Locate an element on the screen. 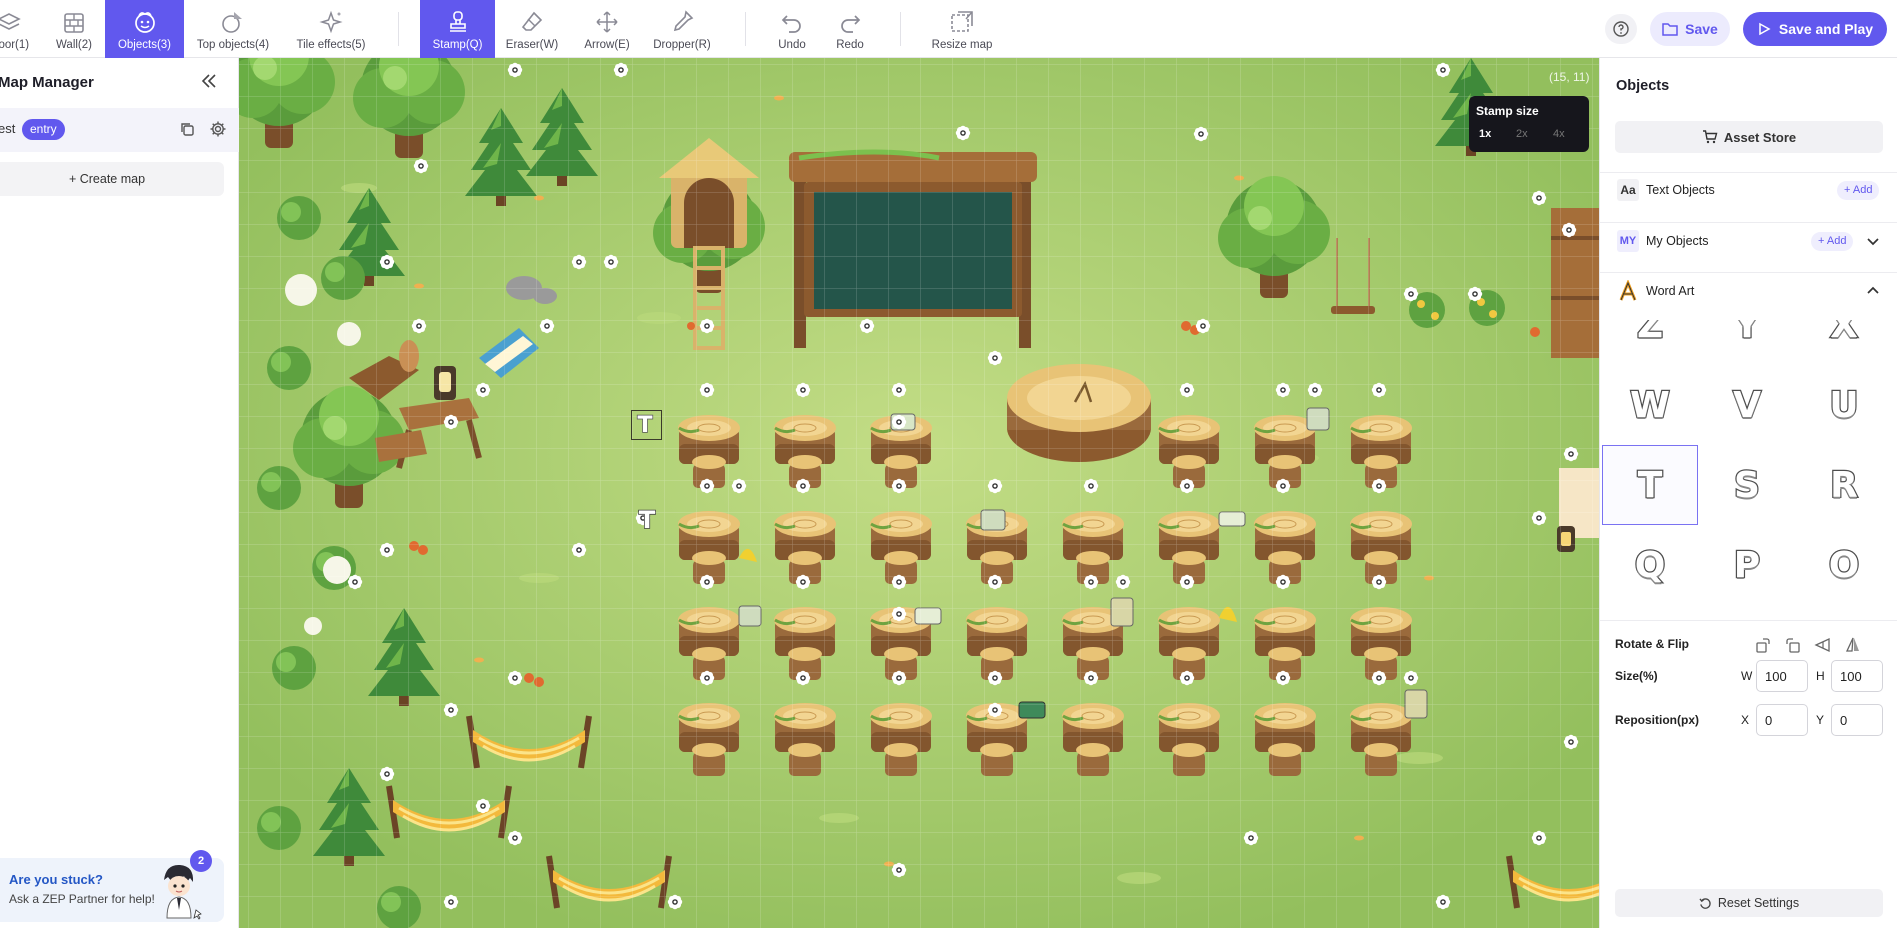  reposition-label: Reposition(px) is located at coordinates (1657, 720).